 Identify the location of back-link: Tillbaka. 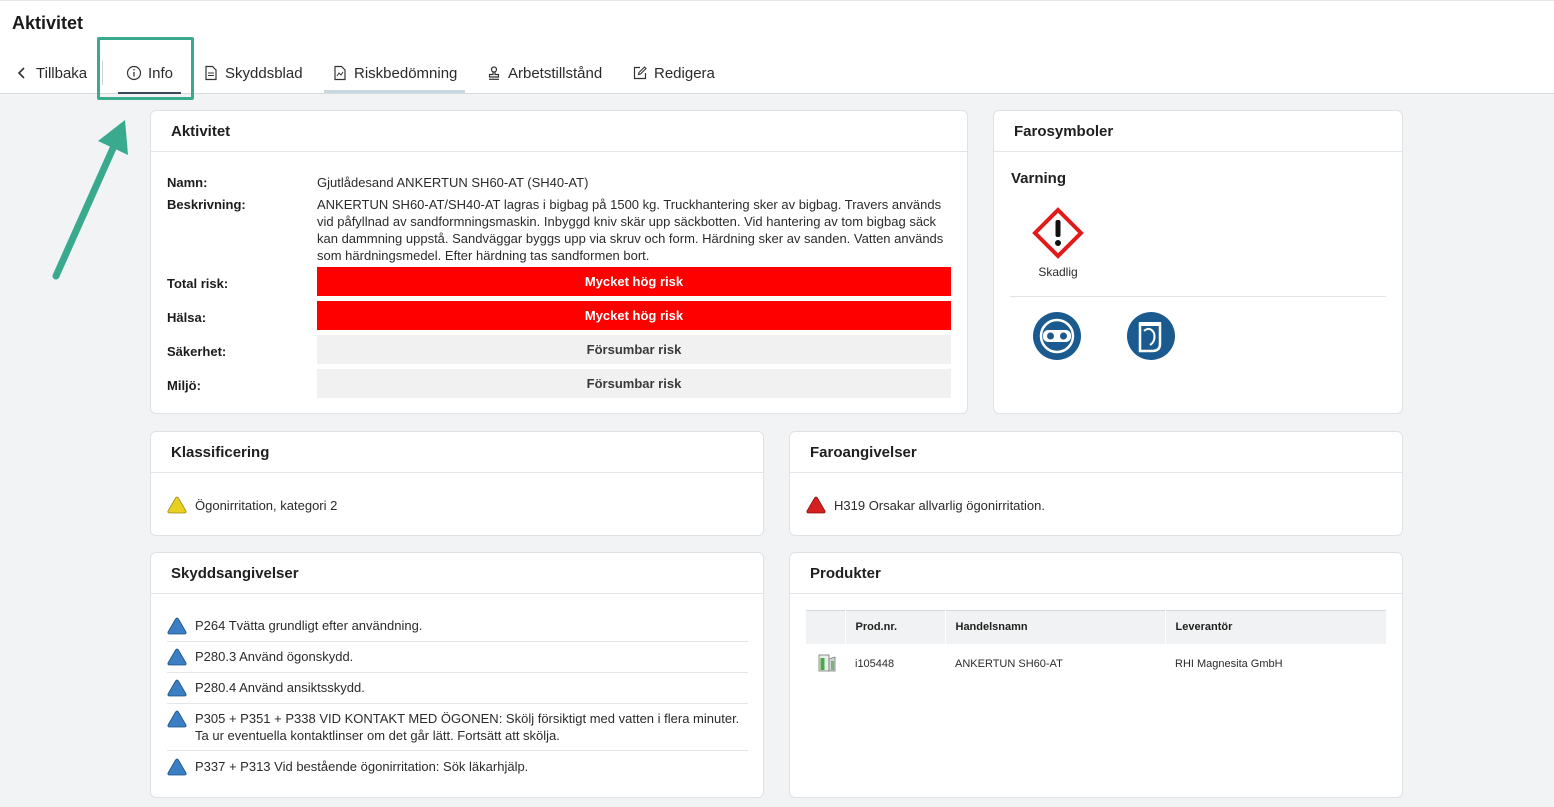
(50, 73).